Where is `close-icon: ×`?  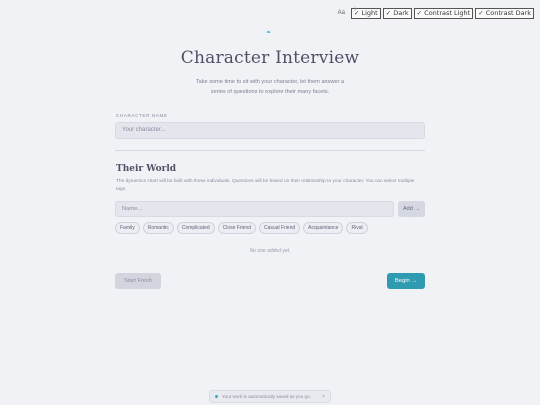
close-icon: × is located at coordinates (323, 397).